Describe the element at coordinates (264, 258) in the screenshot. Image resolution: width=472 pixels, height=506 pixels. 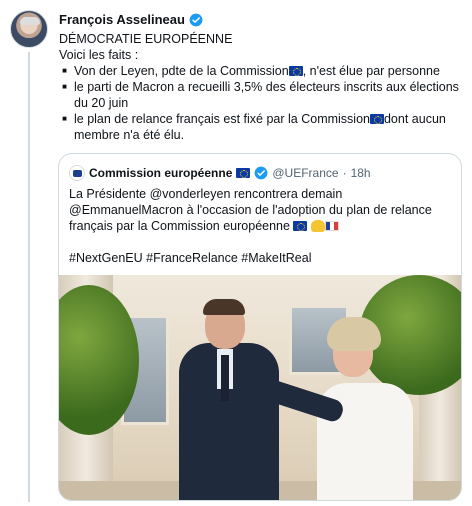
I see `quoted-hashtags: #NextGenEU #FranceRelance #MakeItReal` at that location.